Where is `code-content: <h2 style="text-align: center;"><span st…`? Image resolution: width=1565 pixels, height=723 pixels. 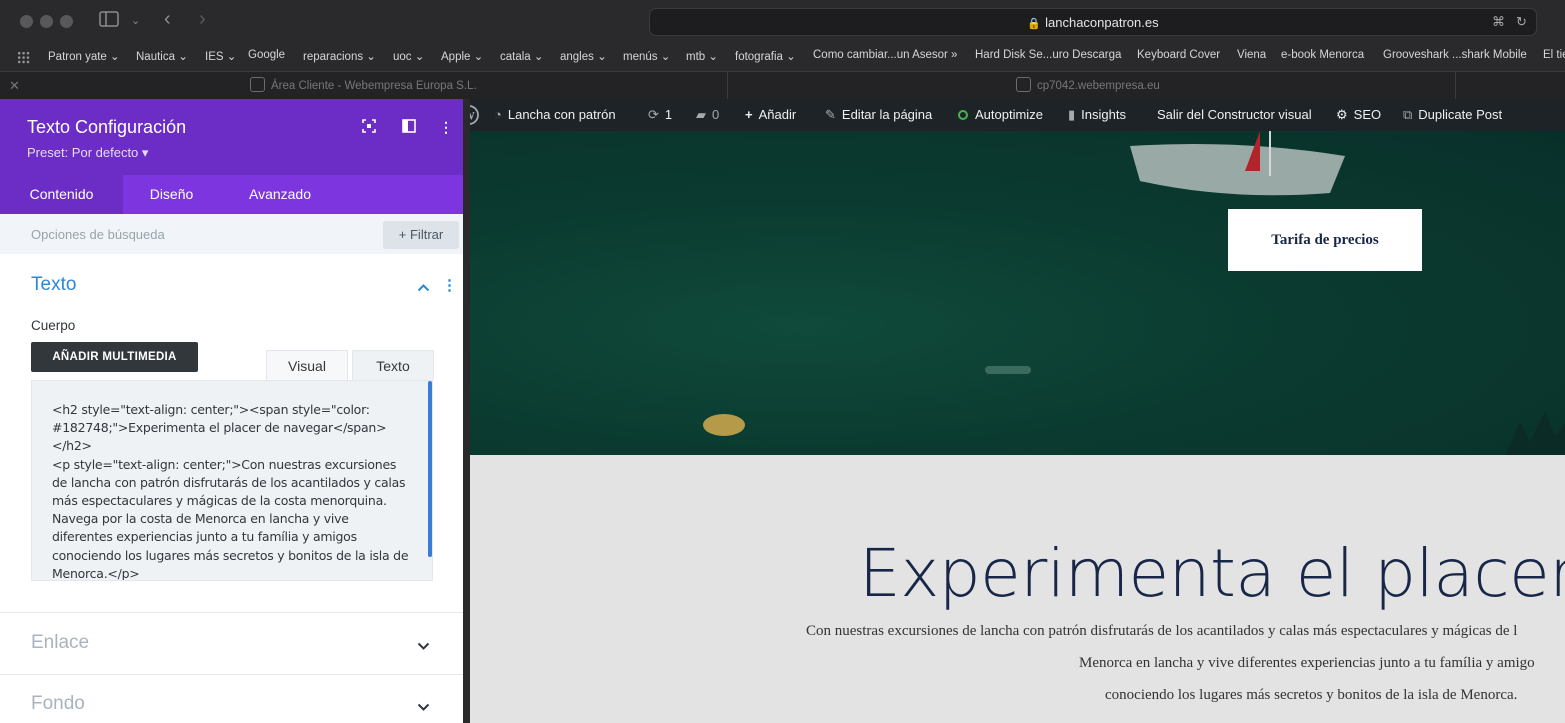 code-content: <h2 style="text-align: center;"><span st… is located at coordinates (230, 491).